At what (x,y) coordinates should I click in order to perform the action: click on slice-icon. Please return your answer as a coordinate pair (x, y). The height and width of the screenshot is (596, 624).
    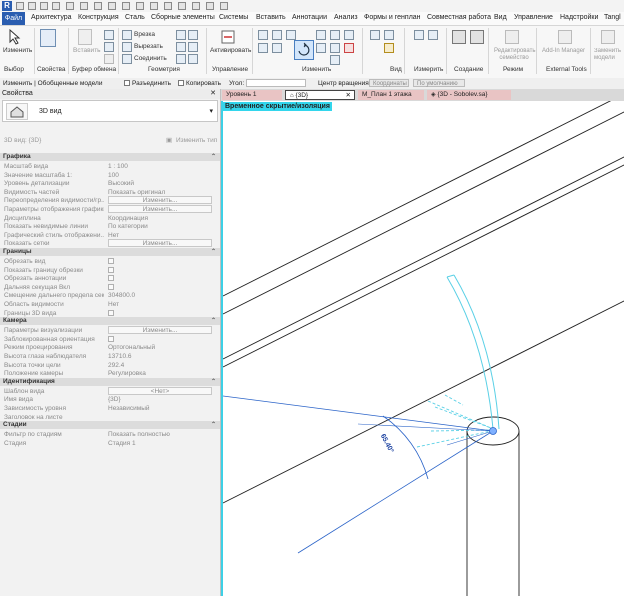
    Looking at the image, I should click on (127, 35).